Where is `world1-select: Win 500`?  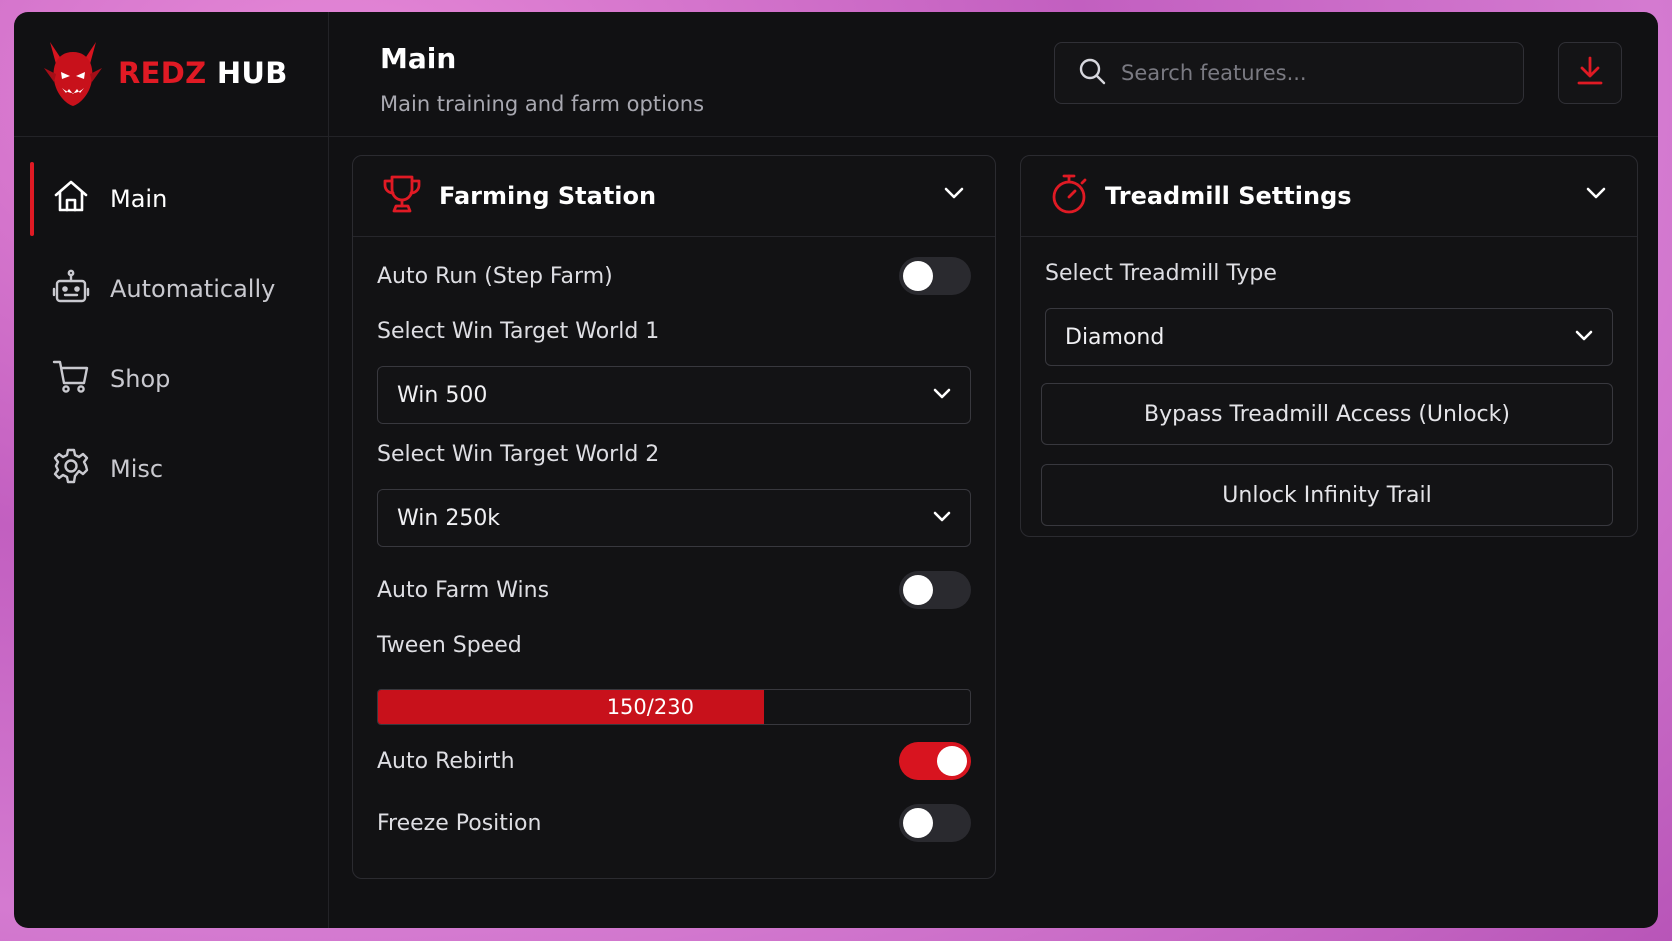
world1-select: Win 500 is located at coordinates (674, 395).